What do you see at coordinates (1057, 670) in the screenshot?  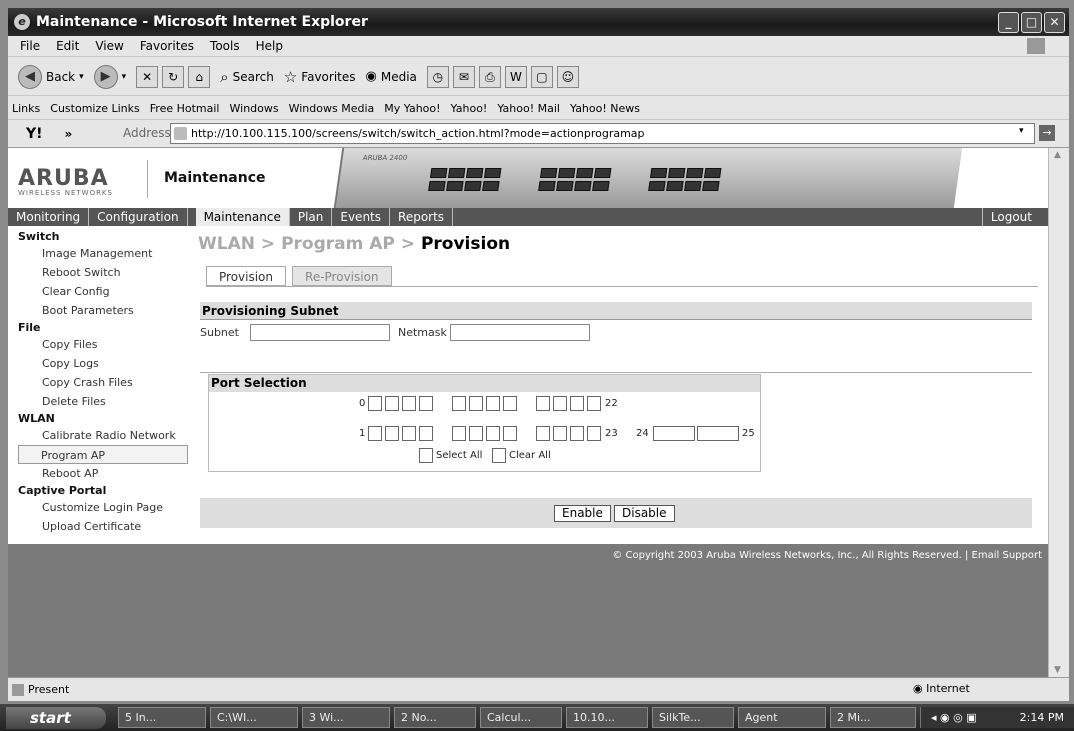 I see `scroll-down-icon: ▼` at bounding box center [1057, 670].